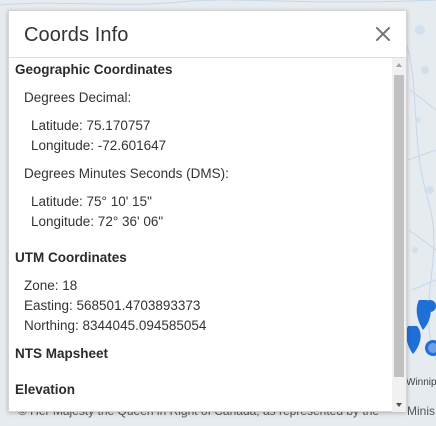 Image resolution: width=436 pixels, height=426 pixels. I want to click on decimal-longitude: Longitude: -72.601647, so click(99, 145).